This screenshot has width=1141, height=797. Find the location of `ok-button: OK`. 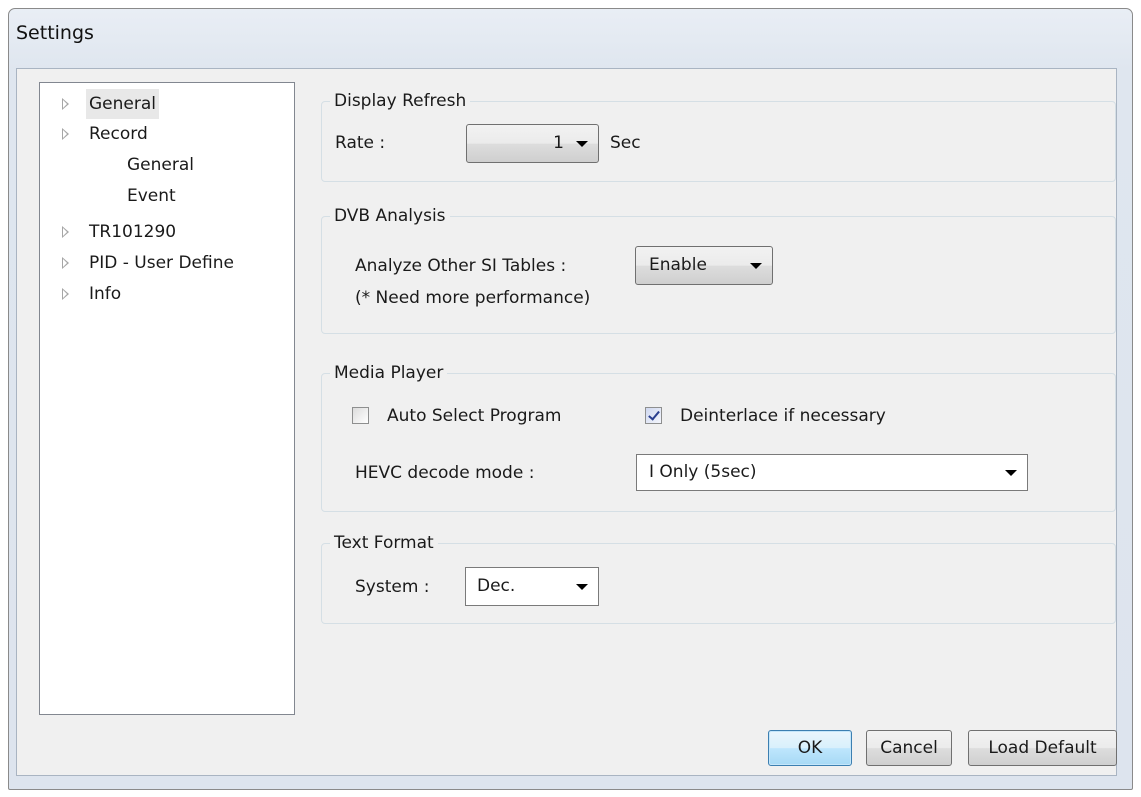

ok-button: OK is located at coordinates (810, 748).